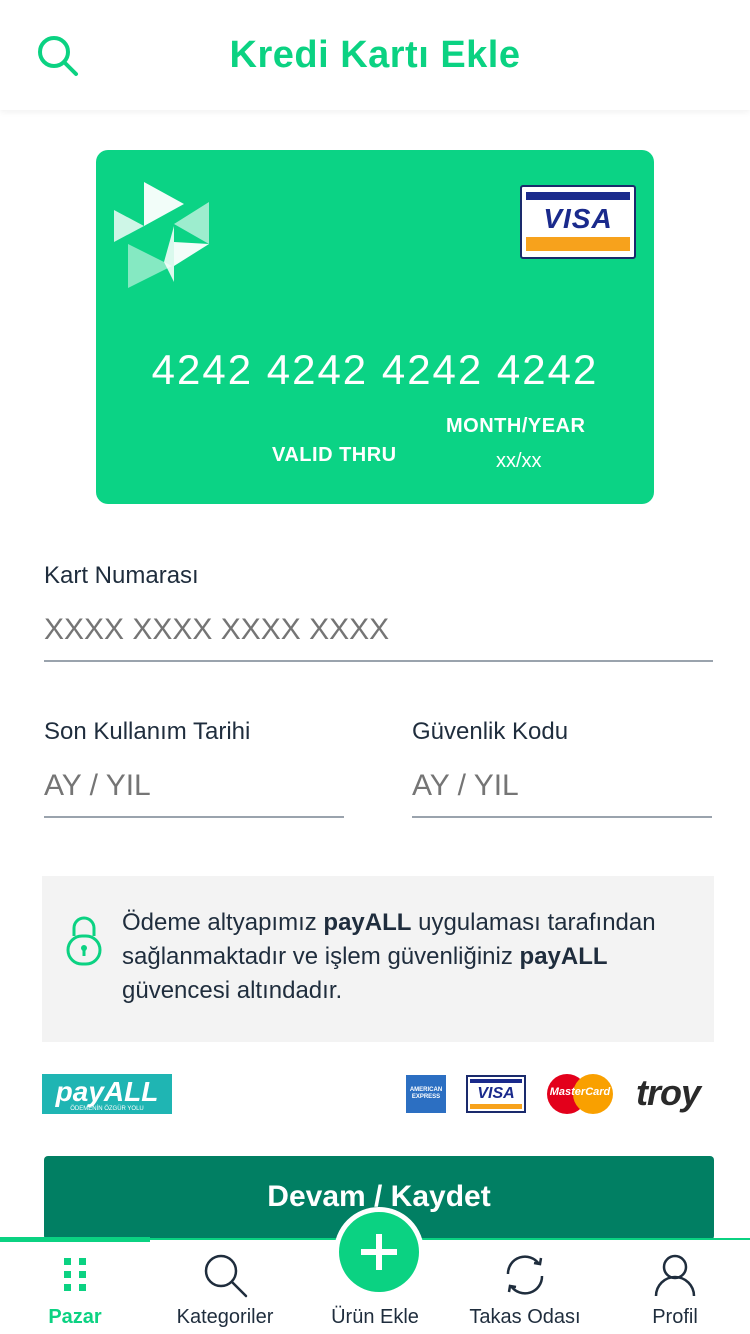  I want to click on cvv-label: Güvenlik Kodu, so click(490, 731).